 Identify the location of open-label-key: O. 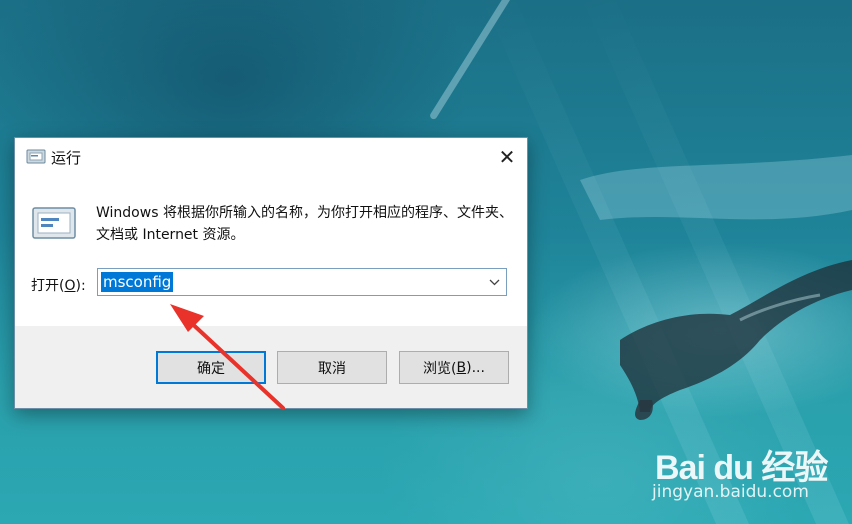
(70, 286).